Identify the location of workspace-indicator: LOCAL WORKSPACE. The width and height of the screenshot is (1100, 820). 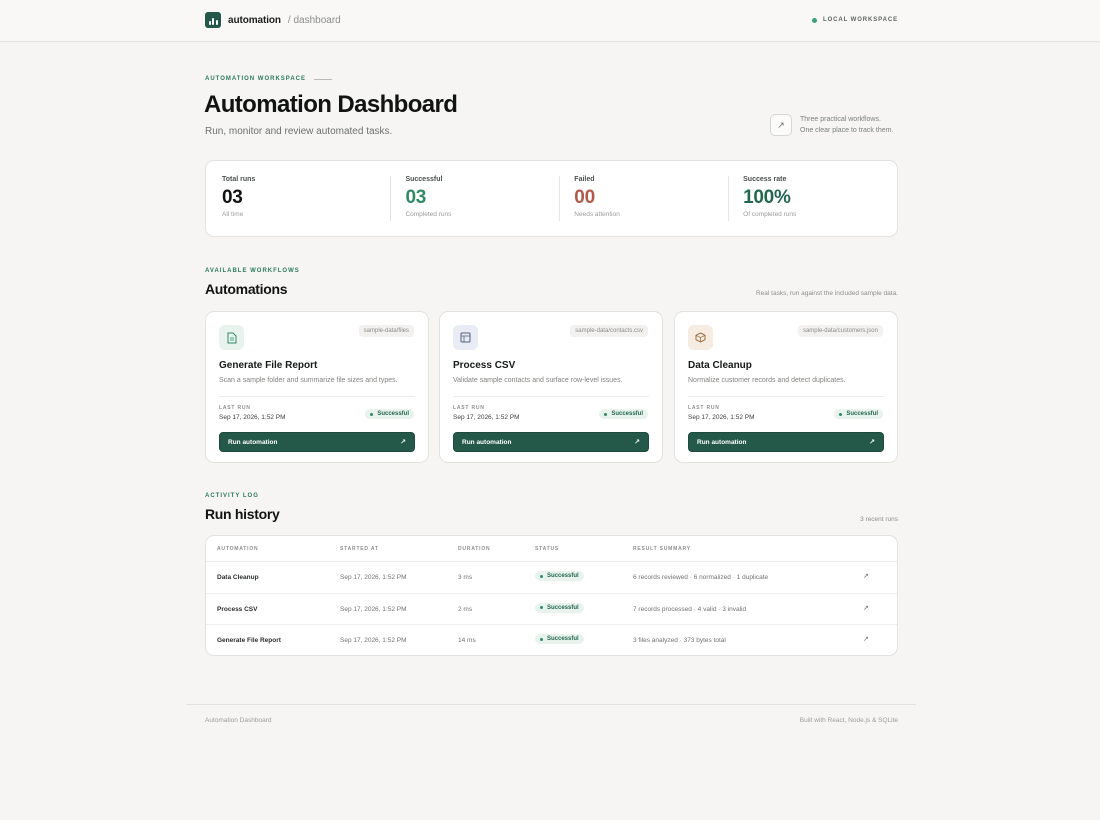
(855, 20).